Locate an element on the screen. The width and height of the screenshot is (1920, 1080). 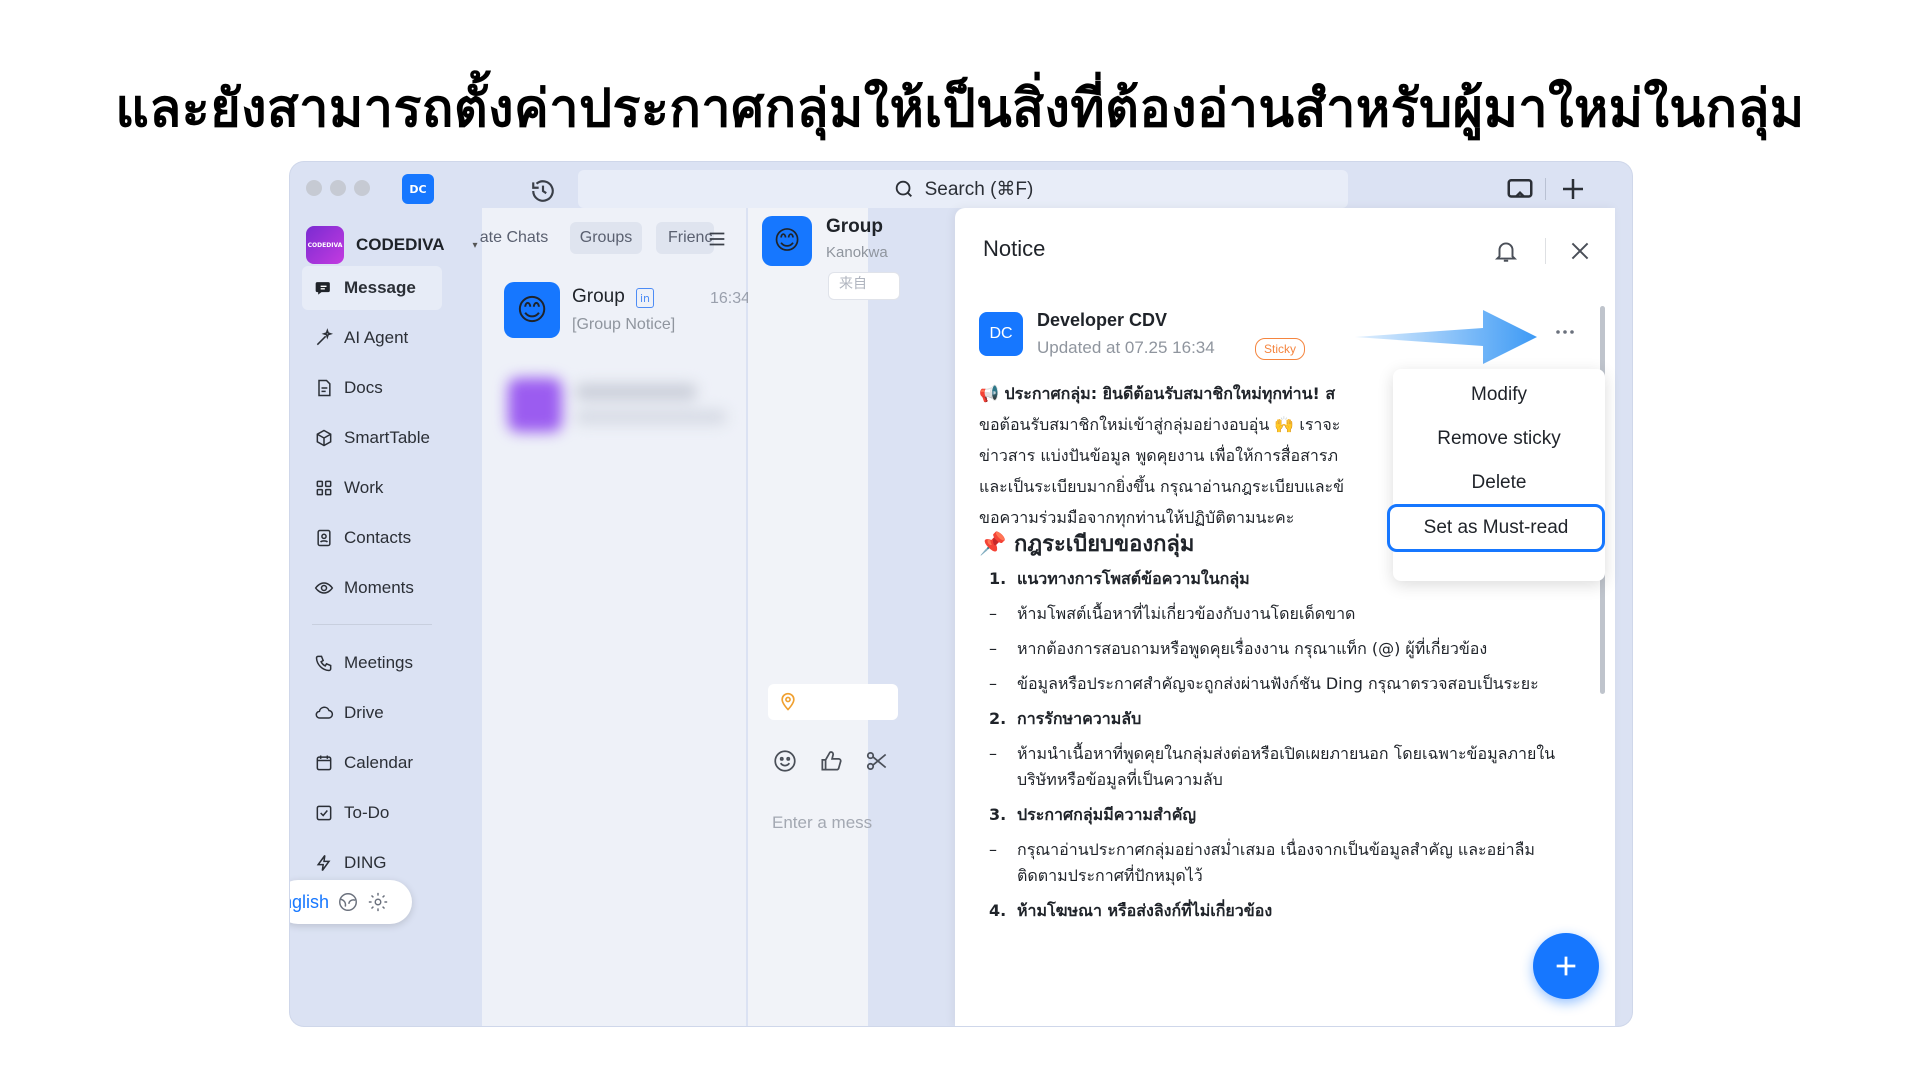
language-switcher: nglish is located at coordinates (351, 902).